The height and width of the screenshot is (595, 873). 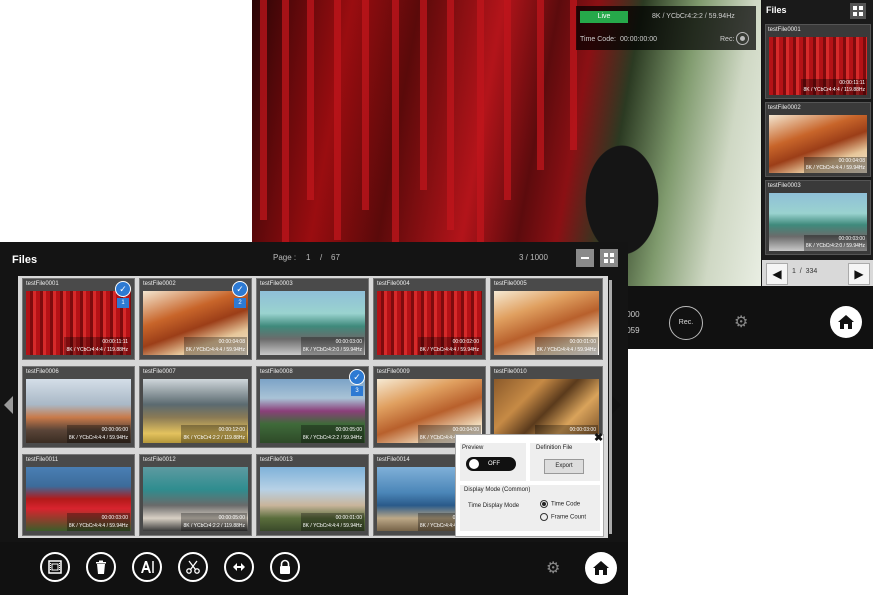 I want to click on sort-icon, so click(x=239, y=567).